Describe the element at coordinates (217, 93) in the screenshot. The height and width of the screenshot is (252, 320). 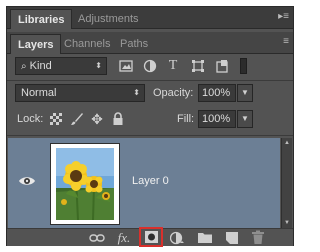
I see `opacity-input: 100%` at that location.